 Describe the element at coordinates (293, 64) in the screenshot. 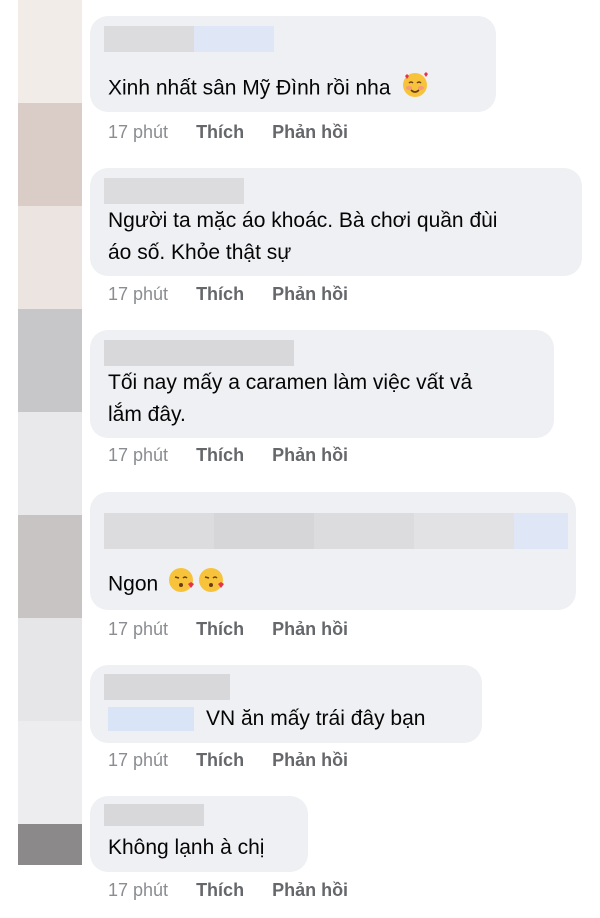

I see `comment-bubble: Xinh nhất sân Mỹ Đình rồi nha` at that location.